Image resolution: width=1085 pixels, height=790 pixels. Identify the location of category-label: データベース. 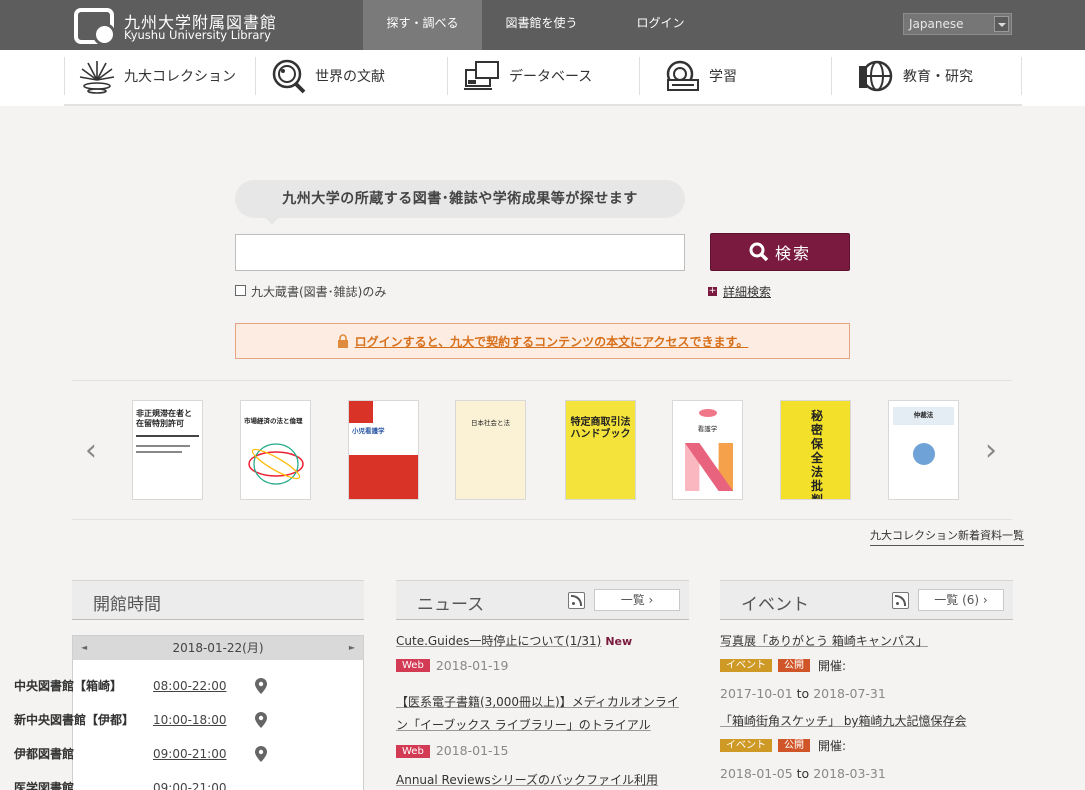
(551, 77).